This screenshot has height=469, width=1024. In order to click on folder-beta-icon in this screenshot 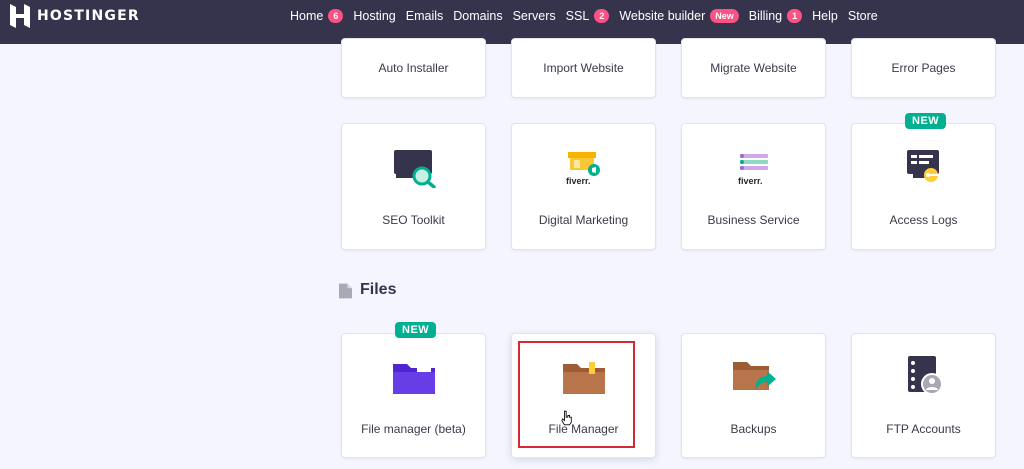, I will do `click(413, 379)`.